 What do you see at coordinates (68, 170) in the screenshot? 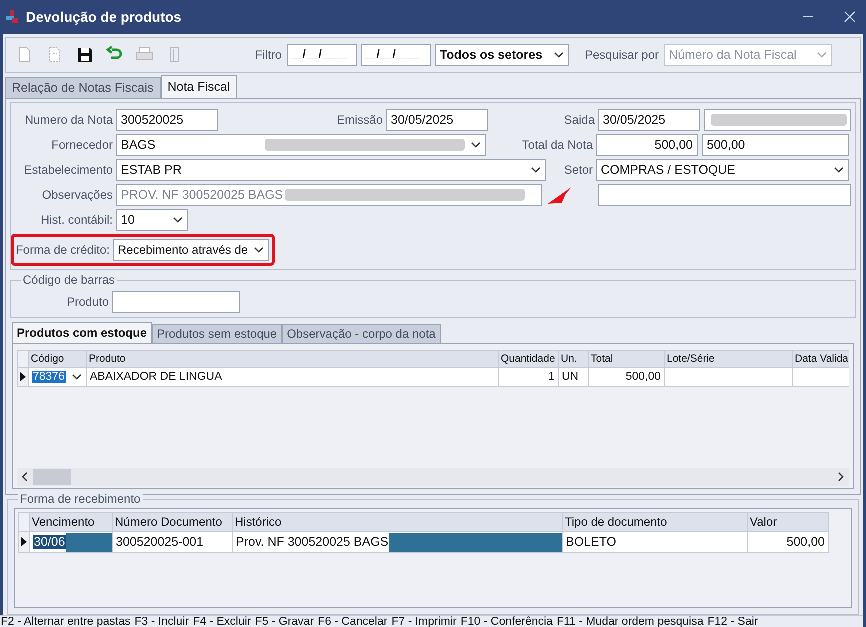
I see `field-label: Estabelecimento` at bounding box center [68, 170].